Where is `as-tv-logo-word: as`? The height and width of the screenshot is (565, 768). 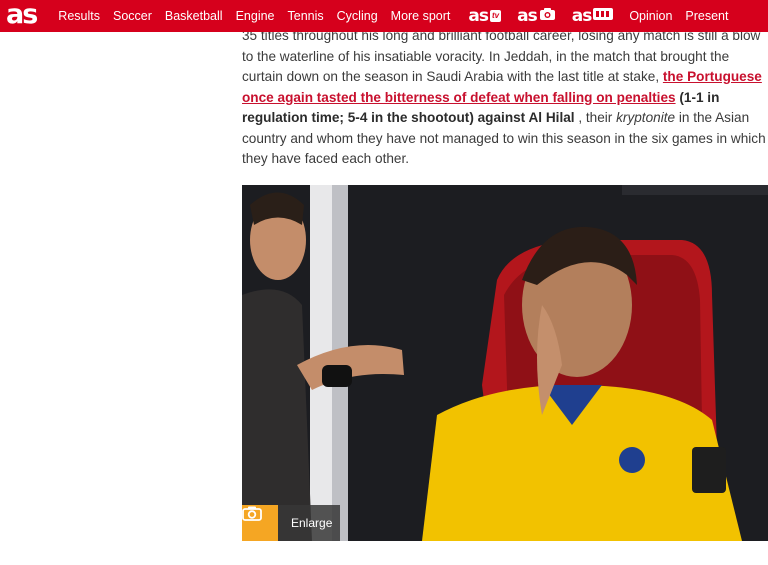
as-tv-logo-word: as is located at coordinates (478, 15).